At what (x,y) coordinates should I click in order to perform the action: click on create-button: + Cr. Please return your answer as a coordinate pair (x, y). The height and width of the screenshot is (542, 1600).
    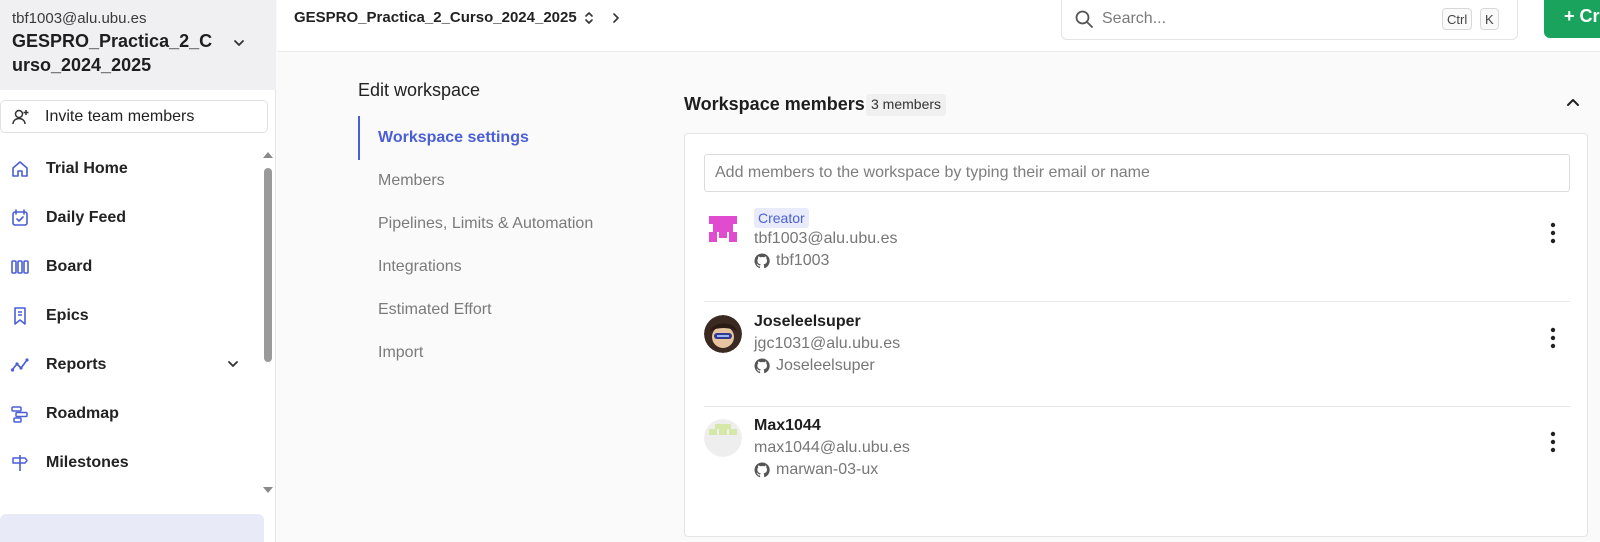
    Looking at the image, I should click on (1572, 19).